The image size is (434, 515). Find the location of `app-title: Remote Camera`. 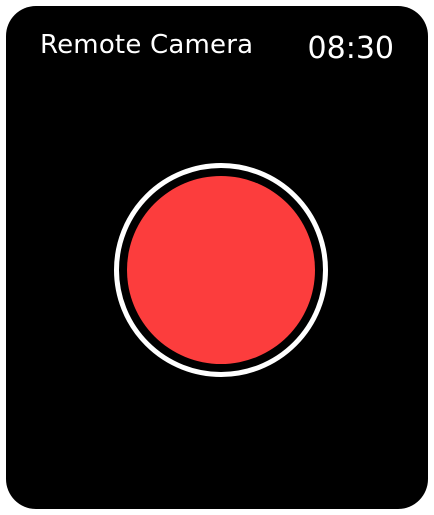

app-title: Remote Camera is located at coordinates (147, 45).